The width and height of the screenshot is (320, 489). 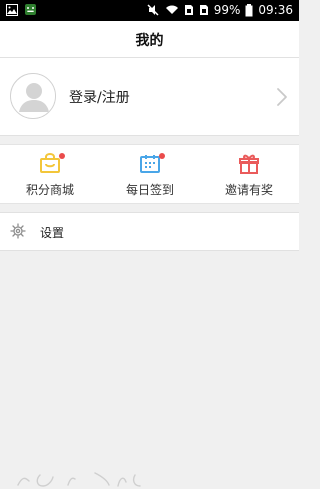 I want to click on gallery-icon, so click(x=12, y=9).